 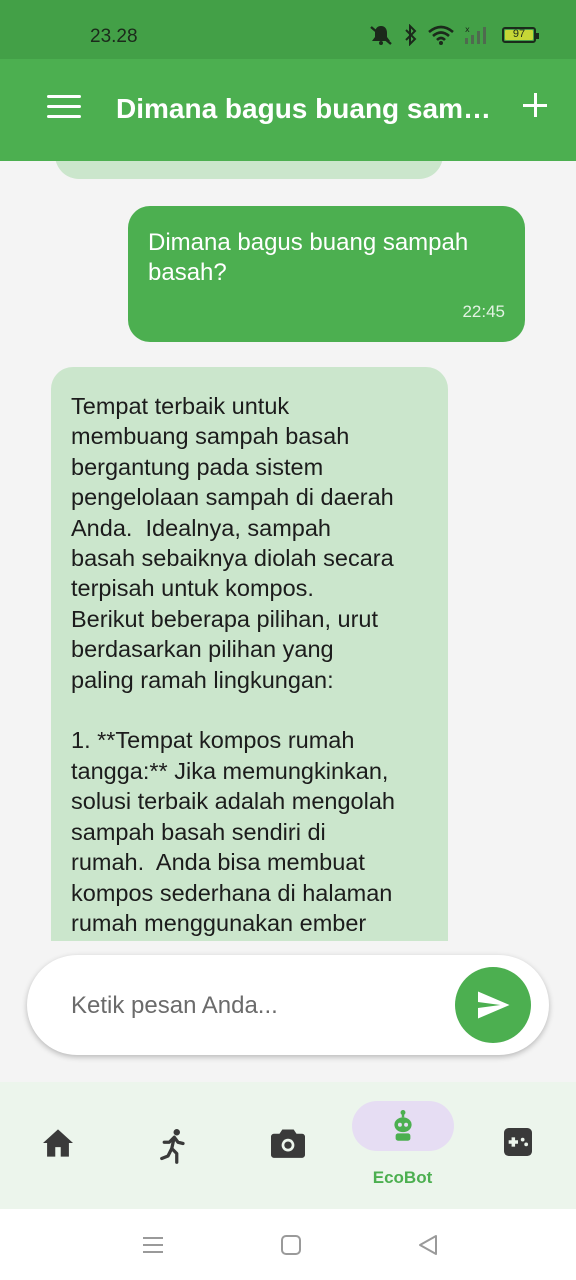 What do you see at coordinates (306, 108) in the screenshot?
I see `page-title: Dimana bagus buang sampah basah?` at bounding box center [306, 108].